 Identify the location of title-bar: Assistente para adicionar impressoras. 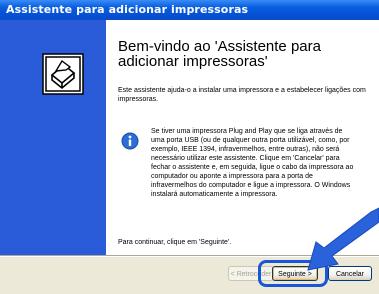
(189, 10).